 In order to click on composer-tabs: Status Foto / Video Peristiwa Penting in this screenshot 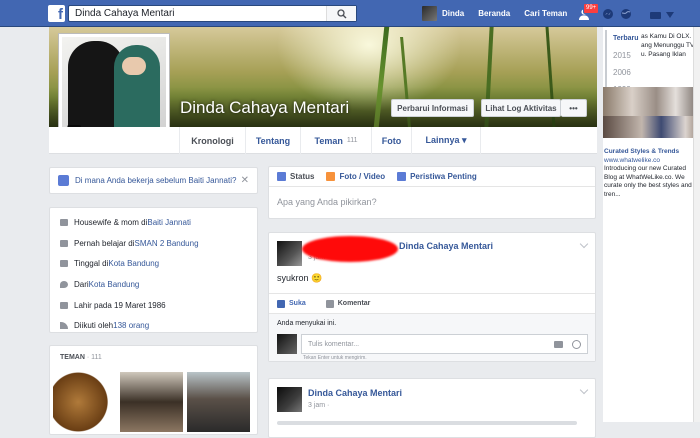, I will do `click(432, 177)`.